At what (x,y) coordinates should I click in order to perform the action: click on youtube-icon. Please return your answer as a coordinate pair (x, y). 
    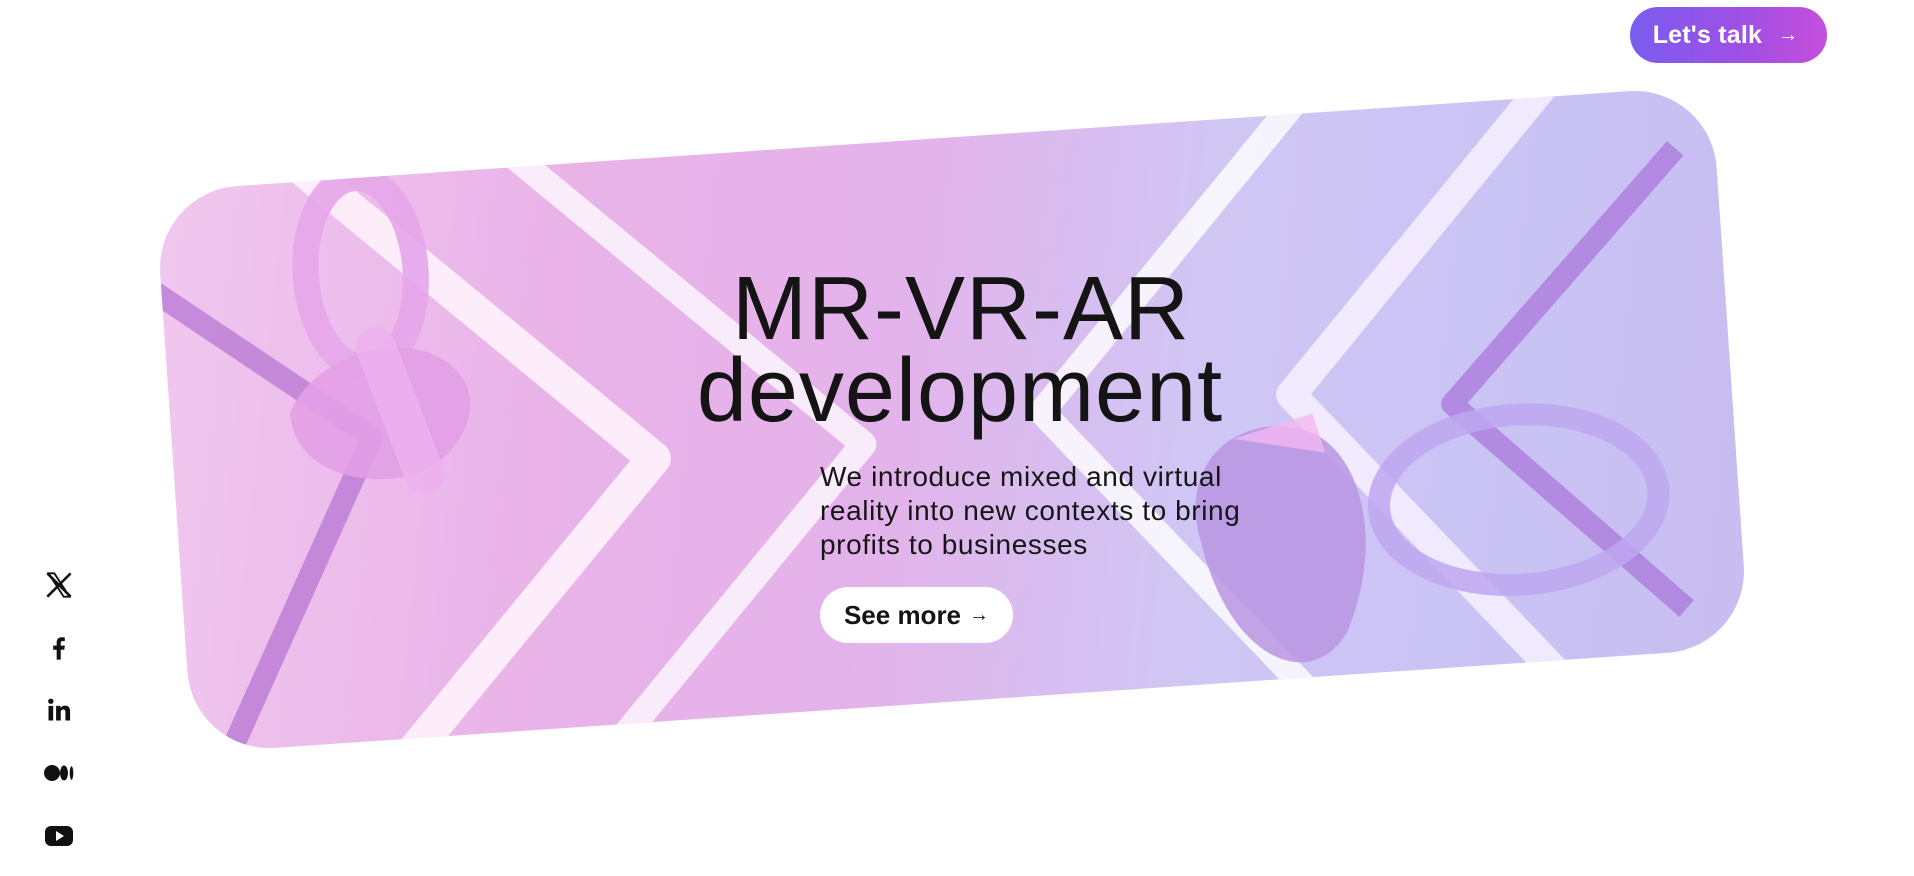
    Looking at the image, I should click on (59, 836).